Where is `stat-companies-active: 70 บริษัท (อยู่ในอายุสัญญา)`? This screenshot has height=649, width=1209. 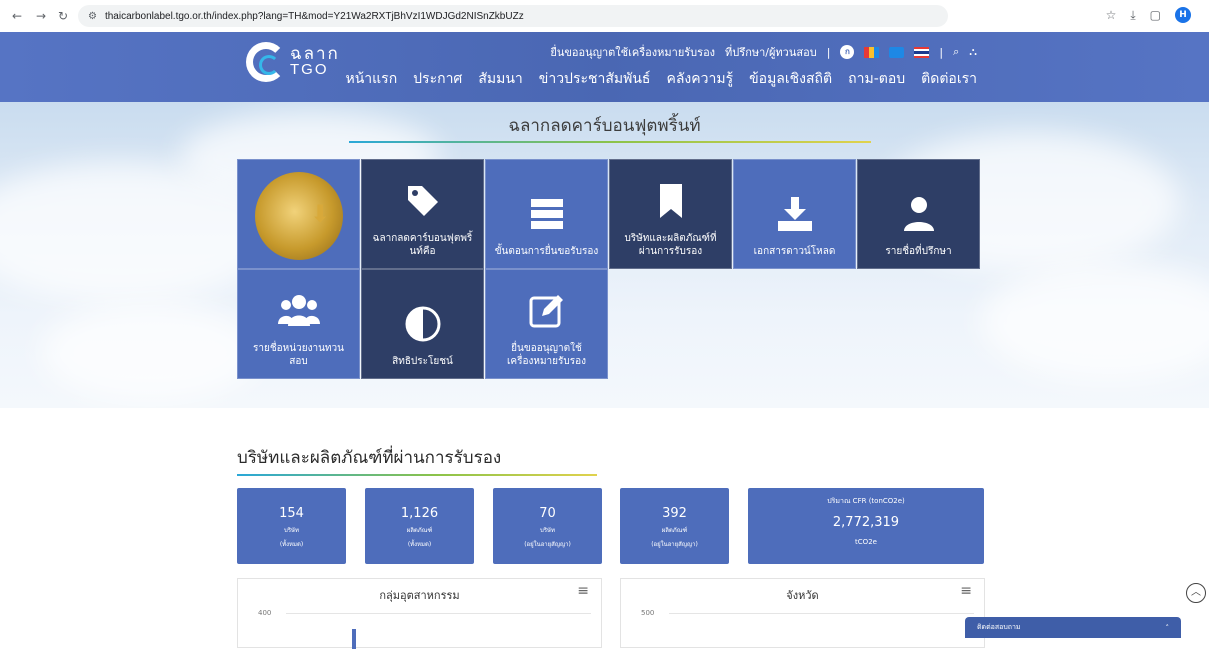 stat-companies-active: 70 บริษัท (อยู่ในอายุสัญญา) is located at coordinates (547, 526).